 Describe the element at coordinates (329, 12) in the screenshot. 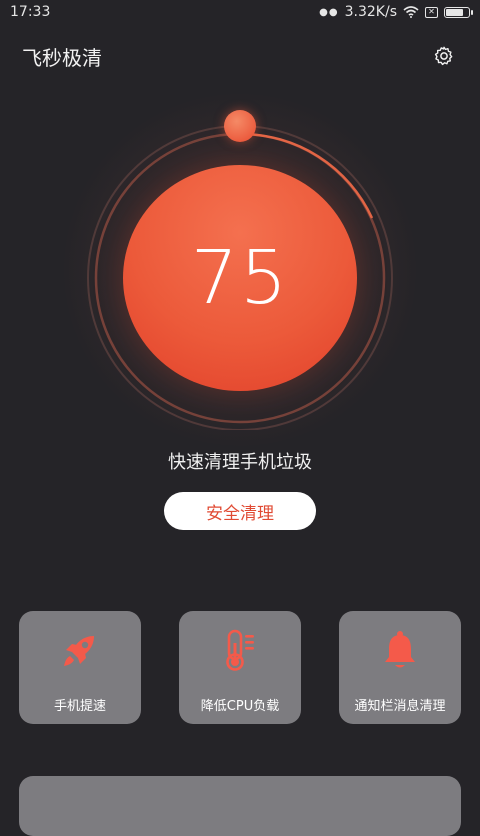

I see `more-dots-icon: ●●` at that location.